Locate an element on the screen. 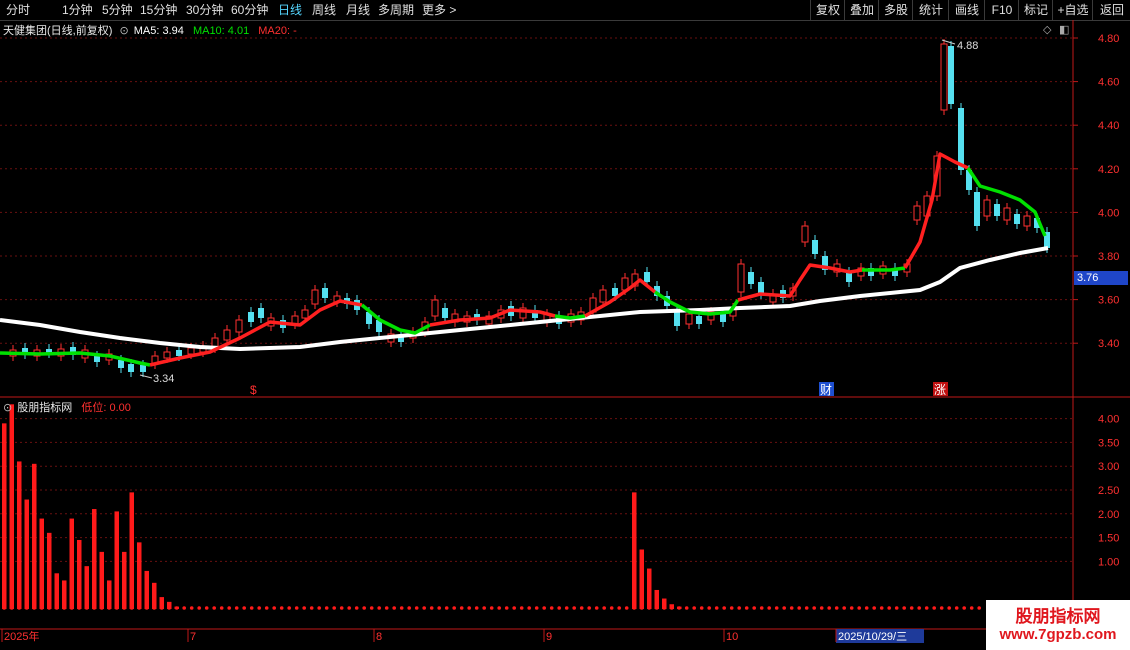  indicator-tick-label: 4.00 is located at coordinates (1108, 420).